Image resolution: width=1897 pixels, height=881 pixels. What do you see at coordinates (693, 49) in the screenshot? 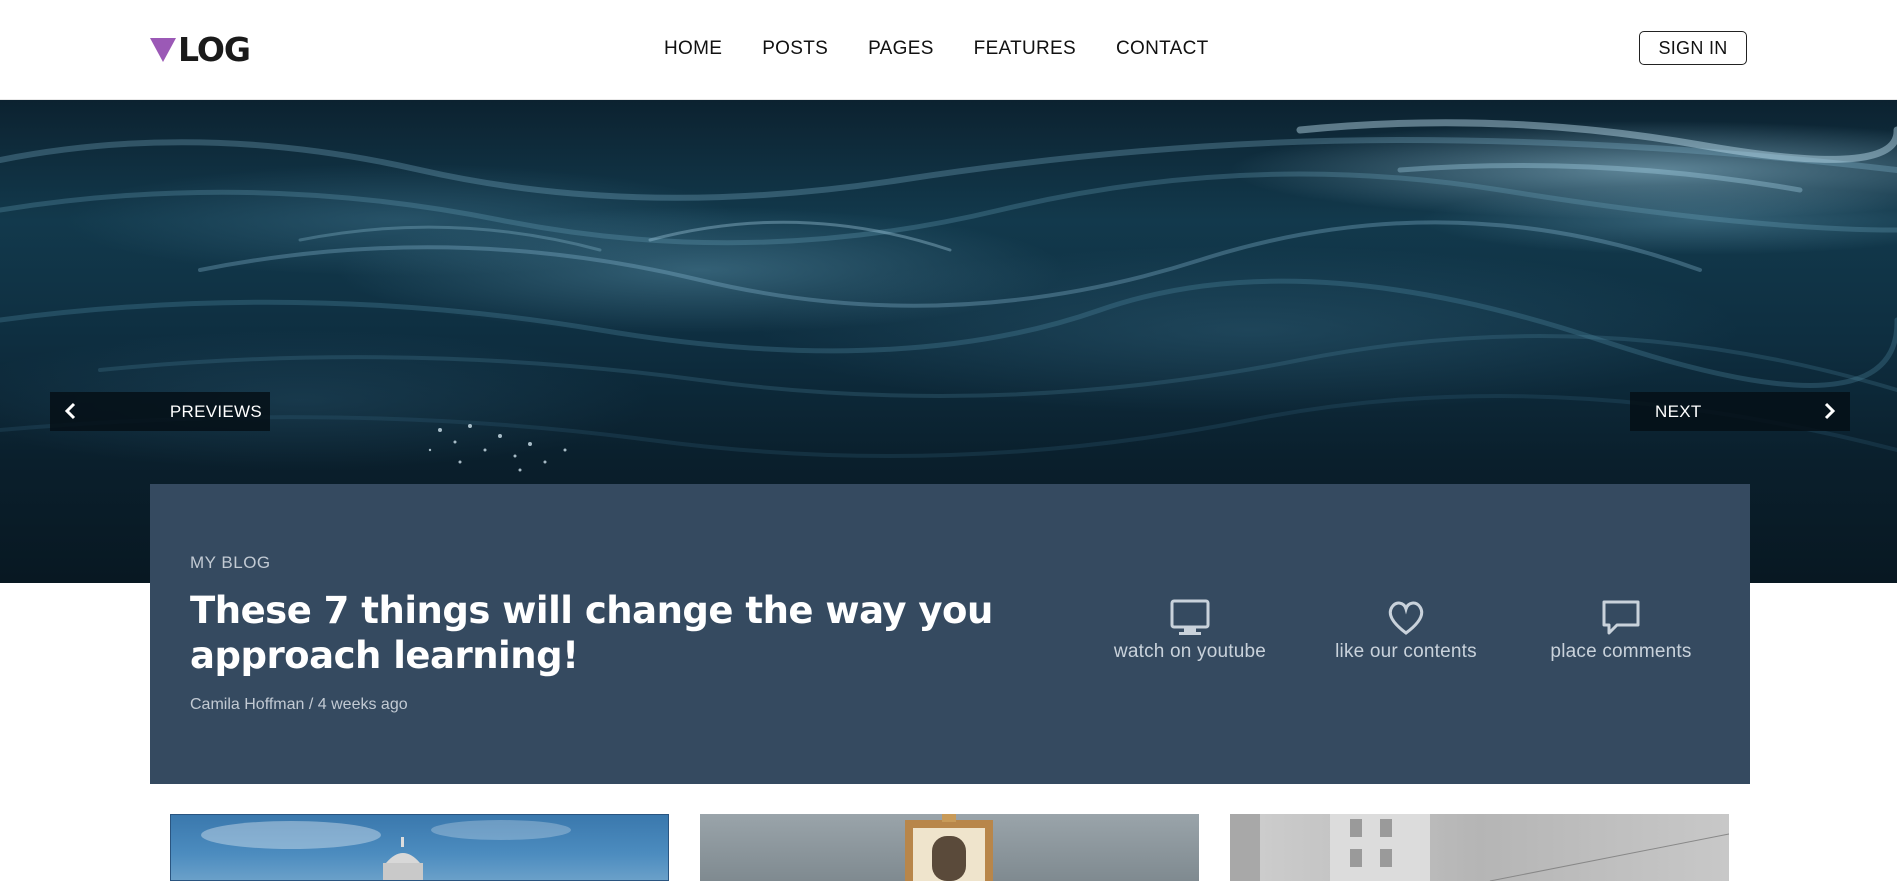
I see `nav-home: HOME` at bounding box center [693, 49].